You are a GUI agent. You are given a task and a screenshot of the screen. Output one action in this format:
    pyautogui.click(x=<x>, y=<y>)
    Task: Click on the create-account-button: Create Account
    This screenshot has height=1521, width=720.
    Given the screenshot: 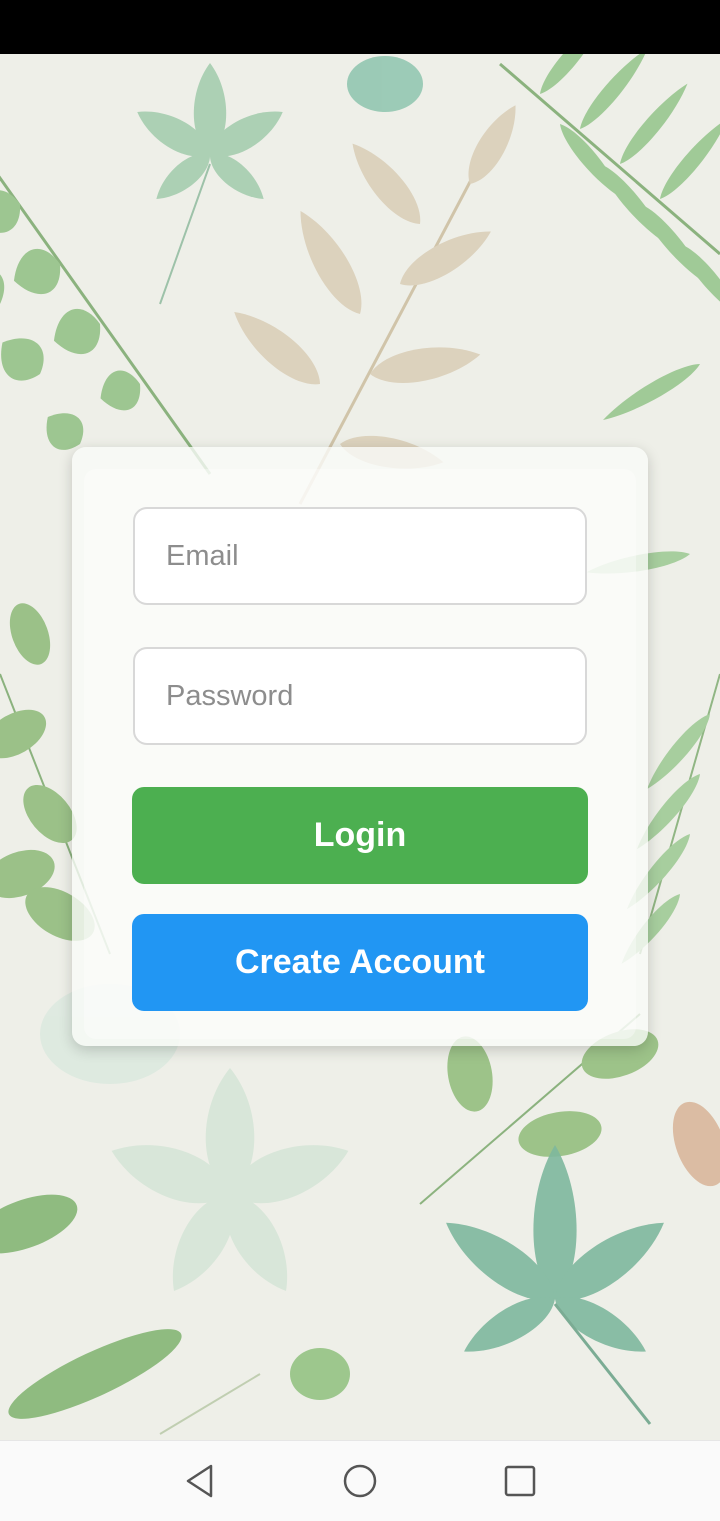 What is the action you would take?
    pyautogui.click(x=360, y=962)
    